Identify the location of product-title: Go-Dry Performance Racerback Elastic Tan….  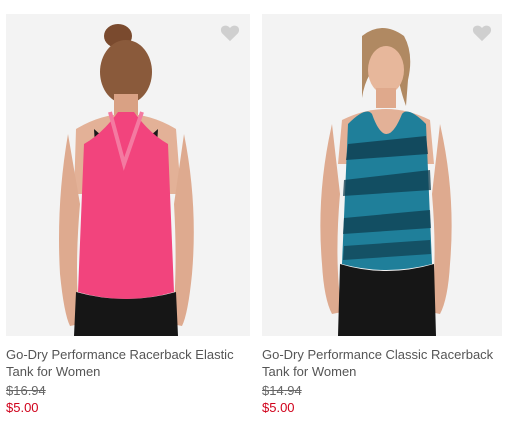
(128, 363).